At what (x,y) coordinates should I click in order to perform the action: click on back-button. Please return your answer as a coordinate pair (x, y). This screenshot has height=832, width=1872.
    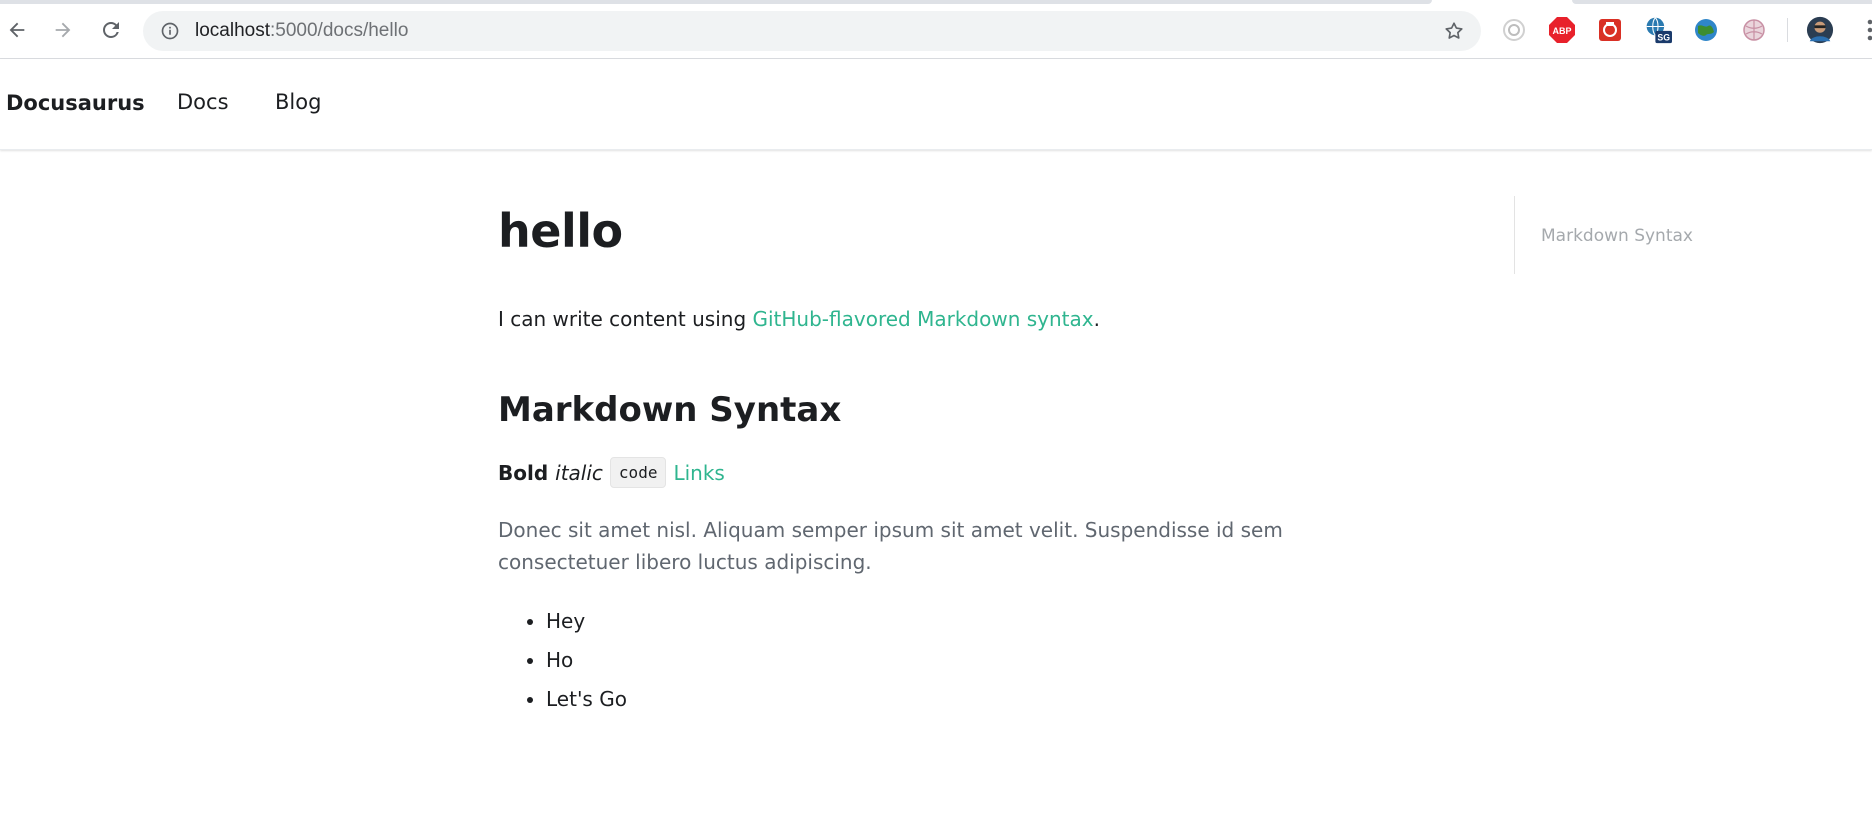
    Looking at the image, I should click on (17, 30).